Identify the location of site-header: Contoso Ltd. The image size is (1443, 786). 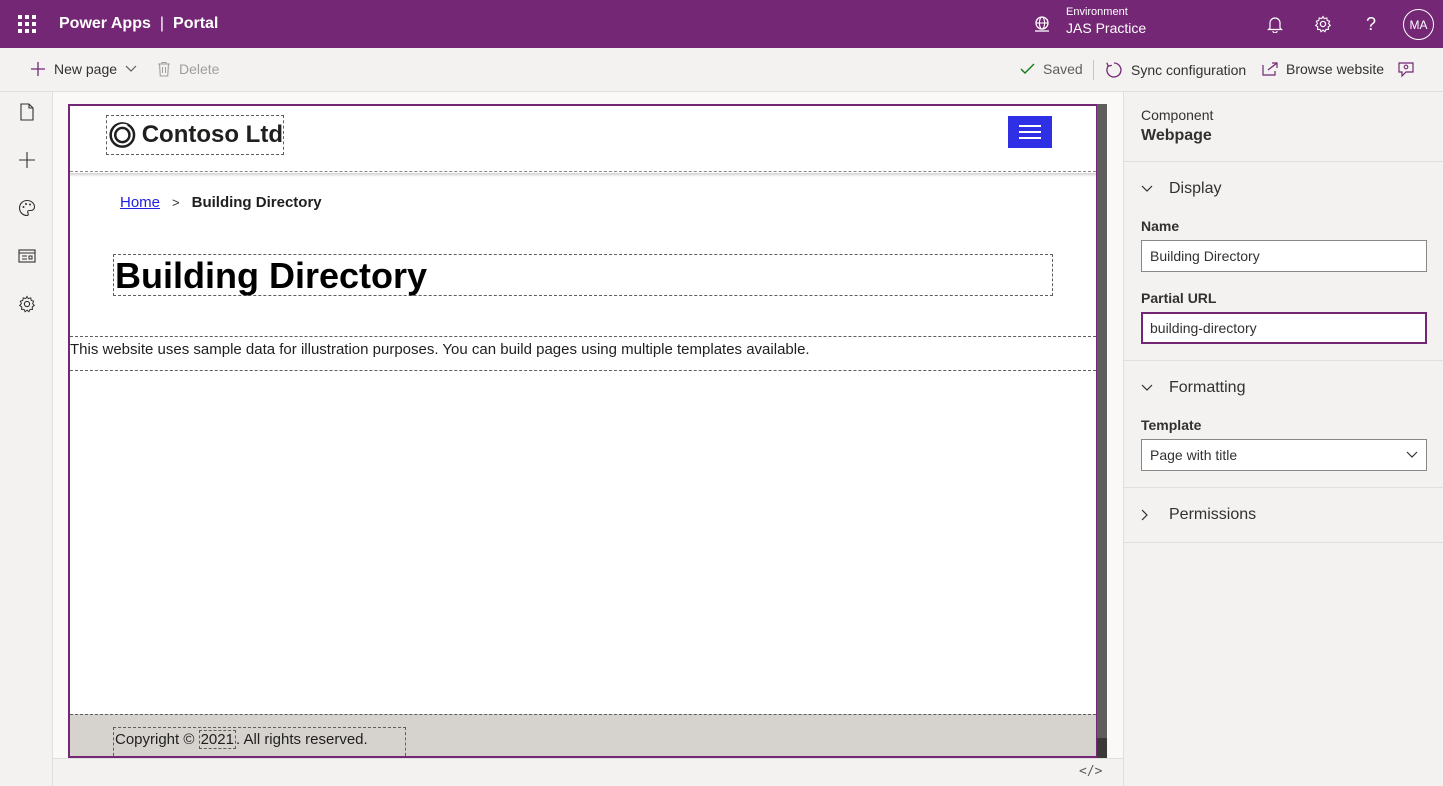
(583, 139).